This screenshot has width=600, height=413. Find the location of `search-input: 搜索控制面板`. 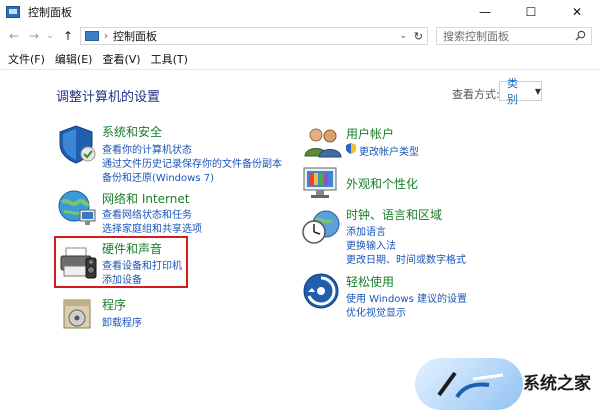

search-input: 搜索控制面板 is located at coordinates (476, 36).